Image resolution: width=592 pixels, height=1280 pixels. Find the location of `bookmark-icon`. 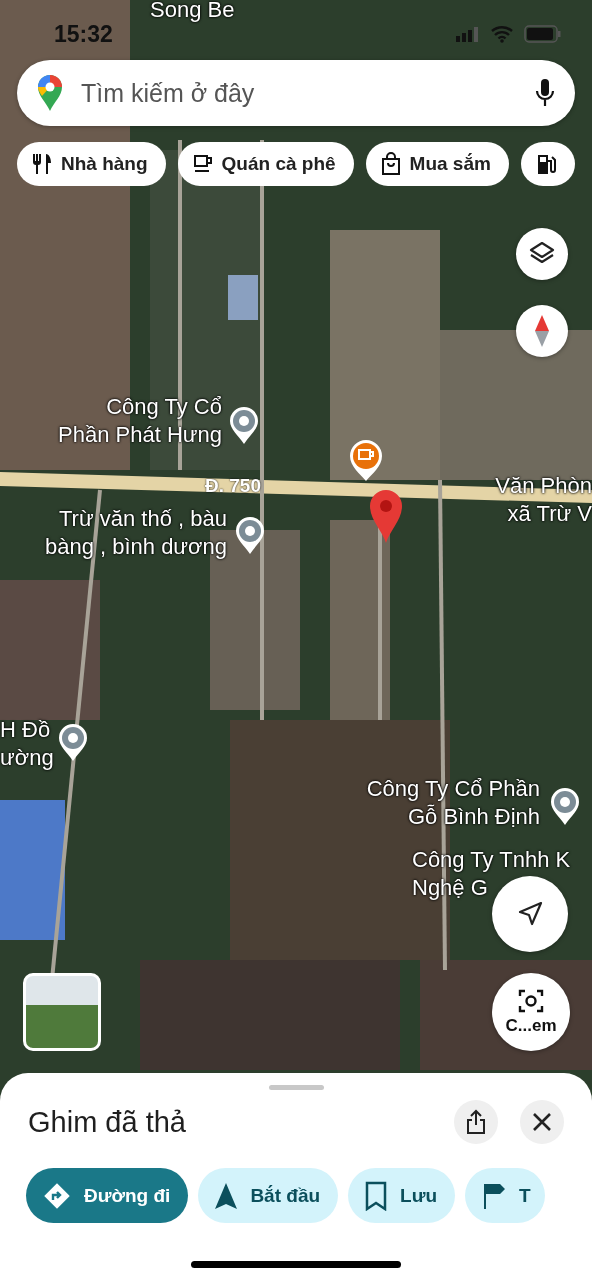

bookmark-icon is located at coordinates (376, 1195).